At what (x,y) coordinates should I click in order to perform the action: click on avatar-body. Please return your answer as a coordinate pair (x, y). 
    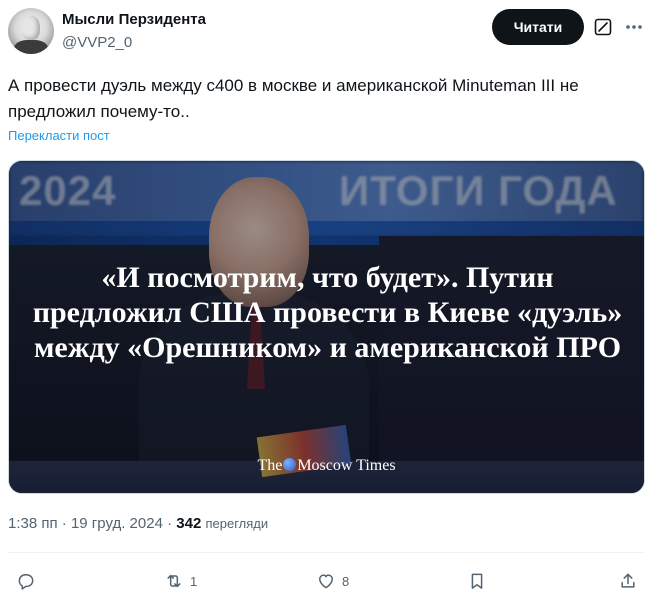
    Looking at the image, I should click on (31, 47).